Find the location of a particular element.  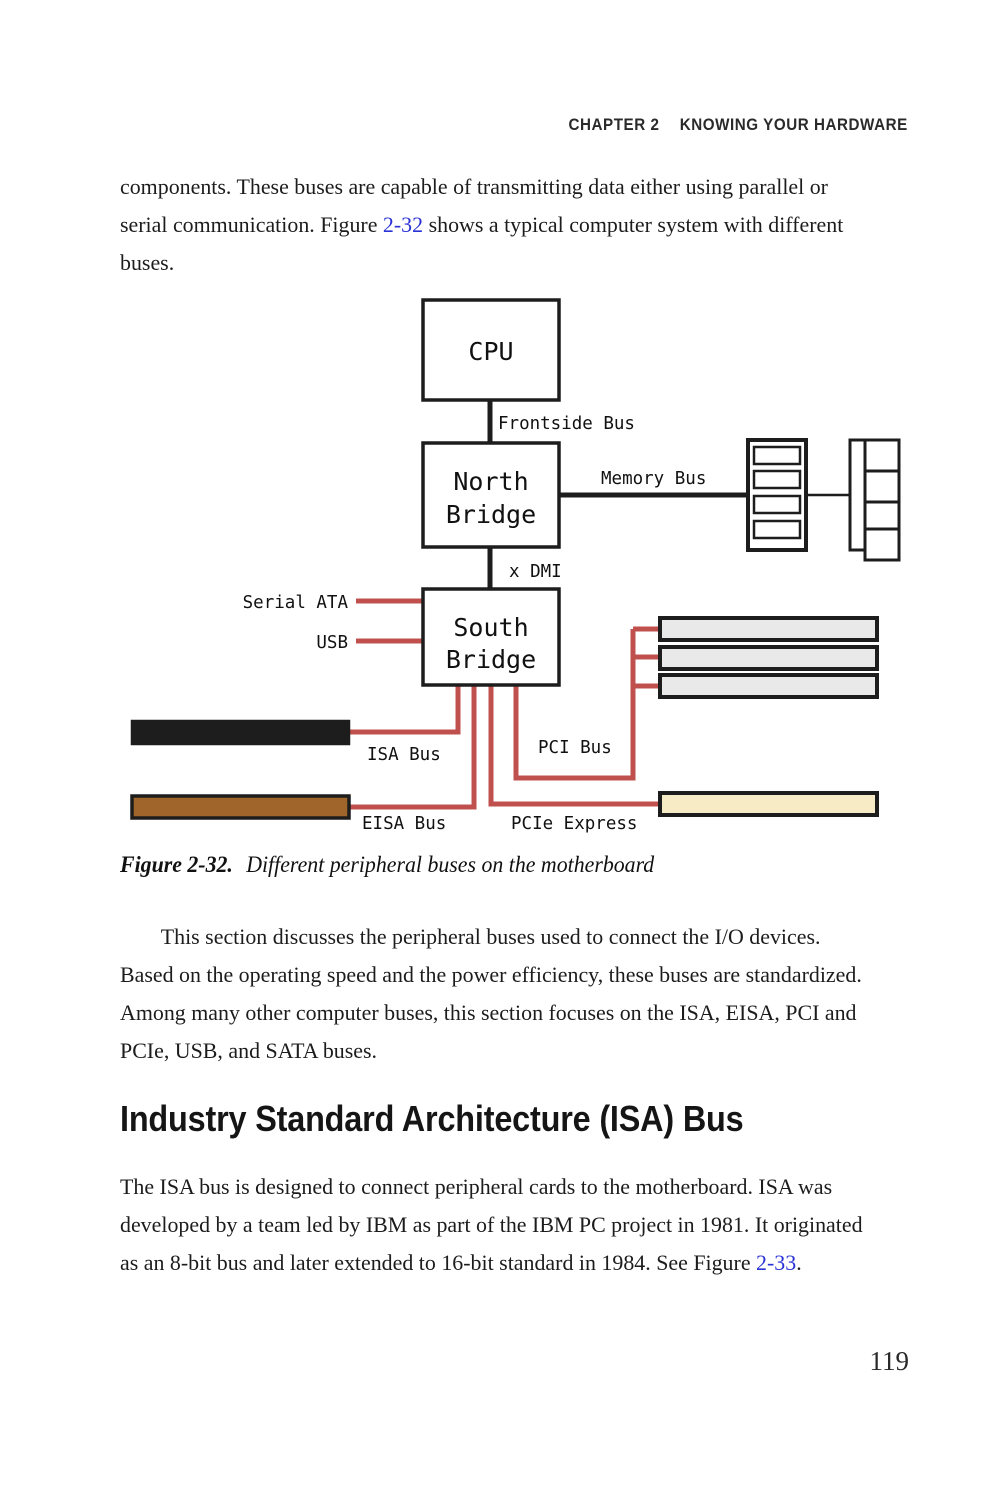

figure-link-2-32: 2-32 is located at coordinates (403, 224).